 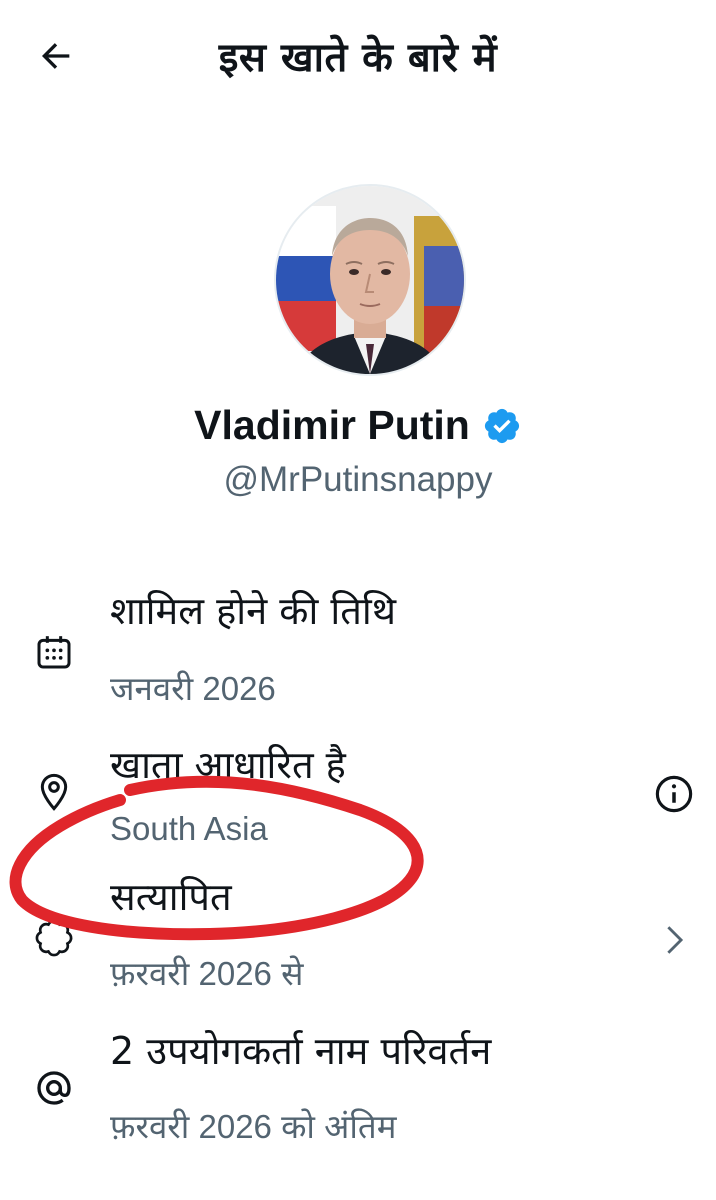 What do you see at coordinates (228, 765) in the screenshot?
I see `account-based-title: खाता आधारित है` at bounding box center [228, 765].